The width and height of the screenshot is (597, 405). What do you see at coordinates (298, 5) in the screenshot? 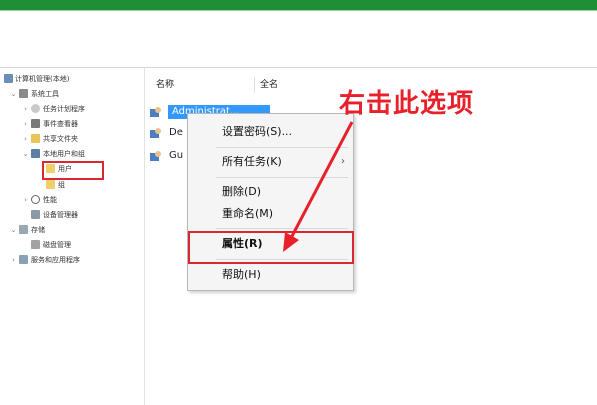
I see `title-bar` at bounding box center [298, 5].